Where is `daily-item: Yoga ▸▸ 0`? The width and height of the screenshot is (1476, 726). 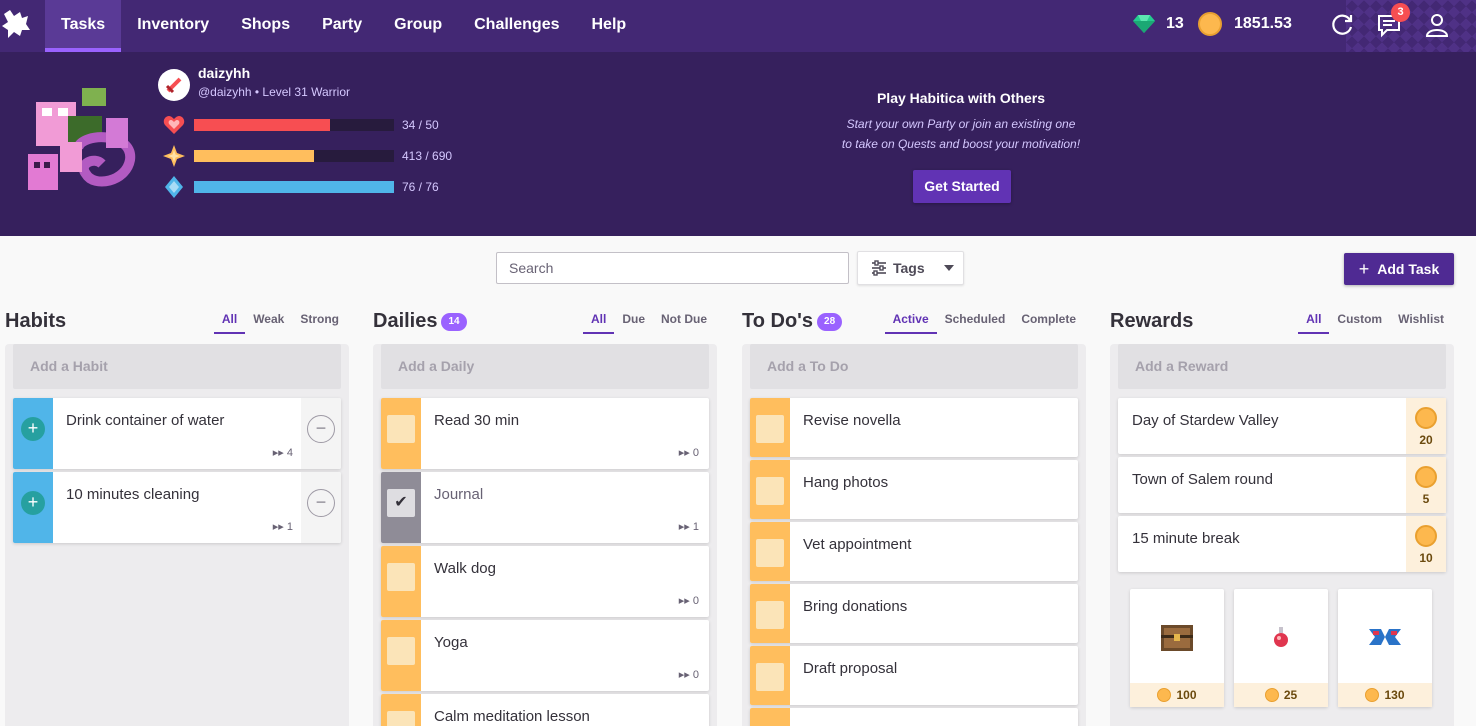 daily-item: Yoga ▸▸ 0 is located at coordinates (545, 655).